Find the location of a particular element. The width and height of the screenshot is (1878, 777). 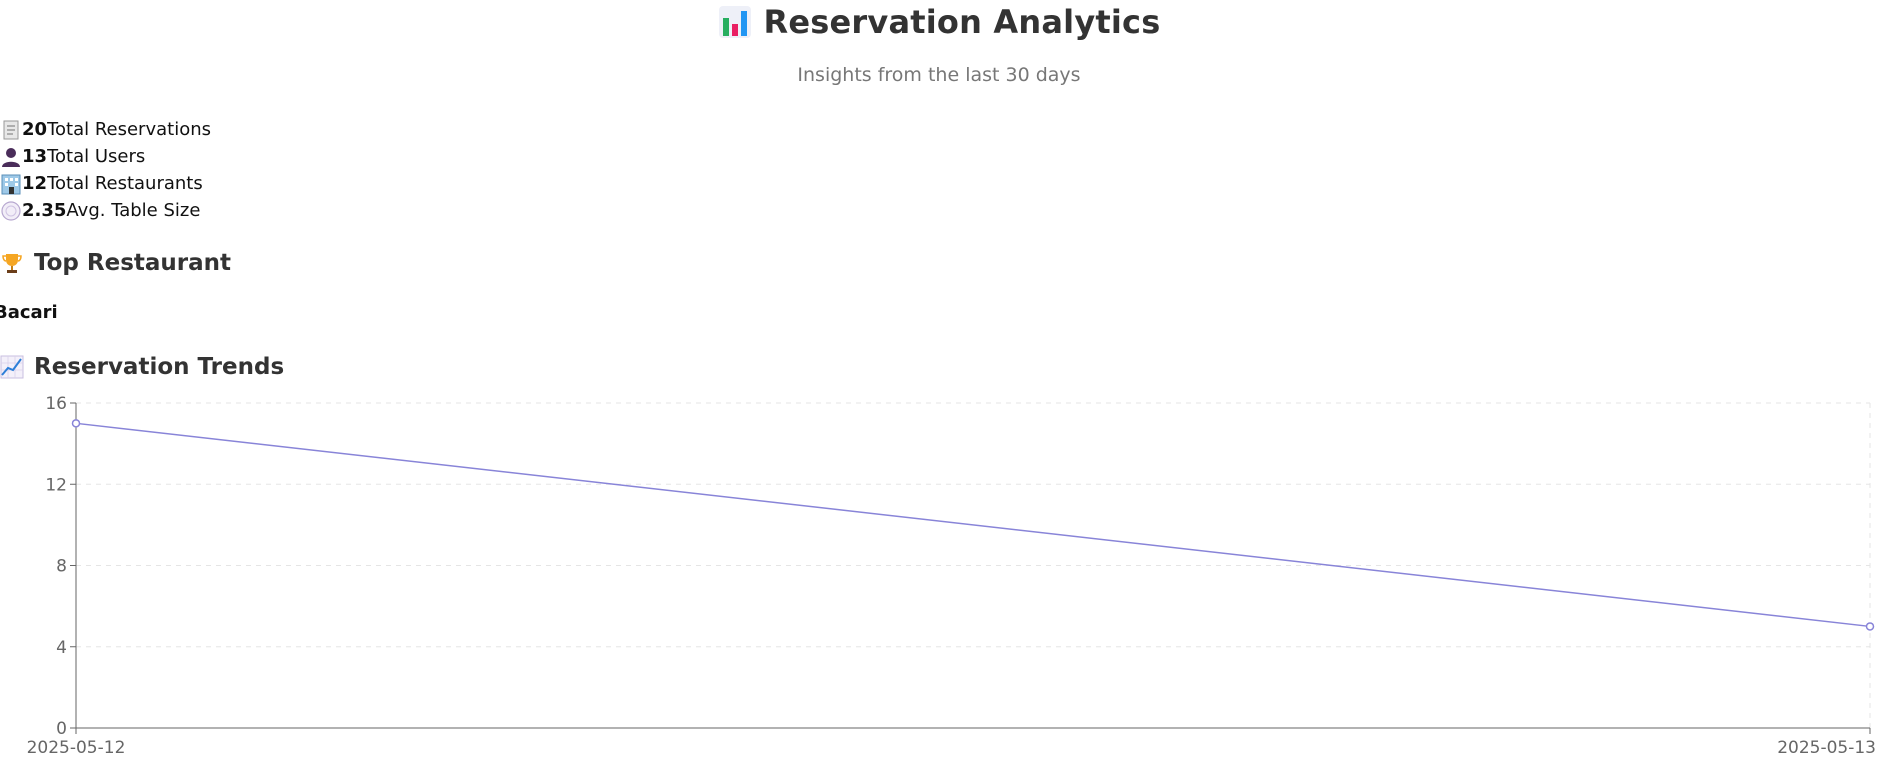

top-restaurant-name: Bacari is located at coordinates (29, 312).